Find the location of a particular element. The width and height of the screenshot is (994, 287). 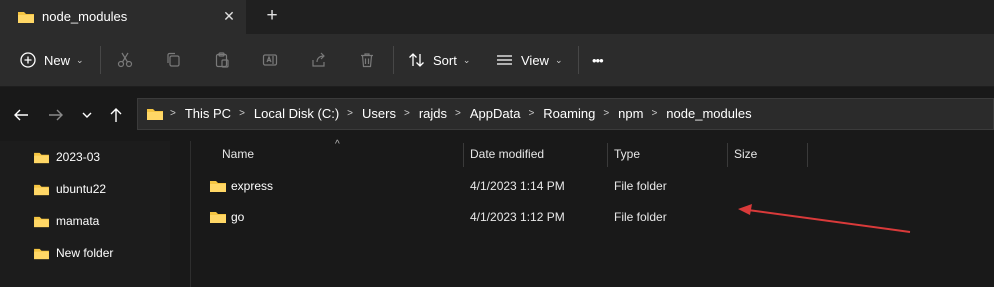

rename-icon is located at coordinates (270, 60).